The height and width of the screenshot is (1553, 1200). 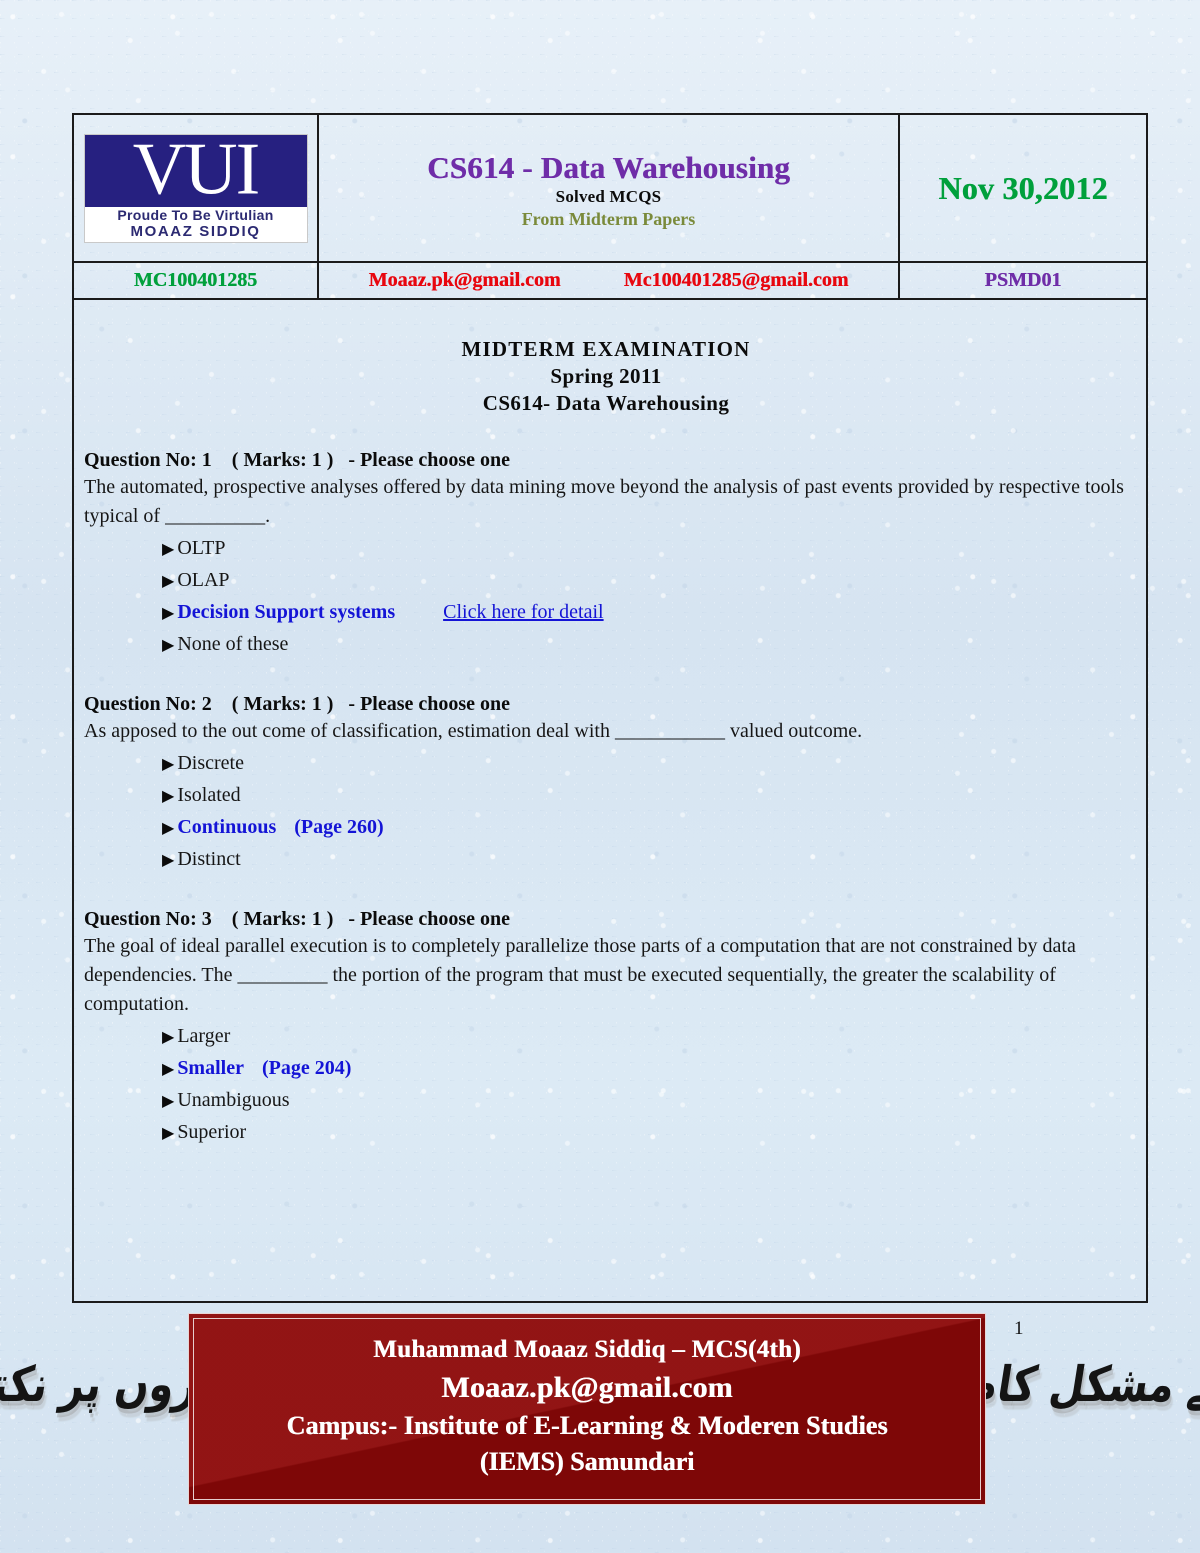 What do you see at coordinates (195, 232) in the screenshot?
I see `vu-logo-tagline-2: MOAAZ SIDDIQ` at bounding box center [195, 232].